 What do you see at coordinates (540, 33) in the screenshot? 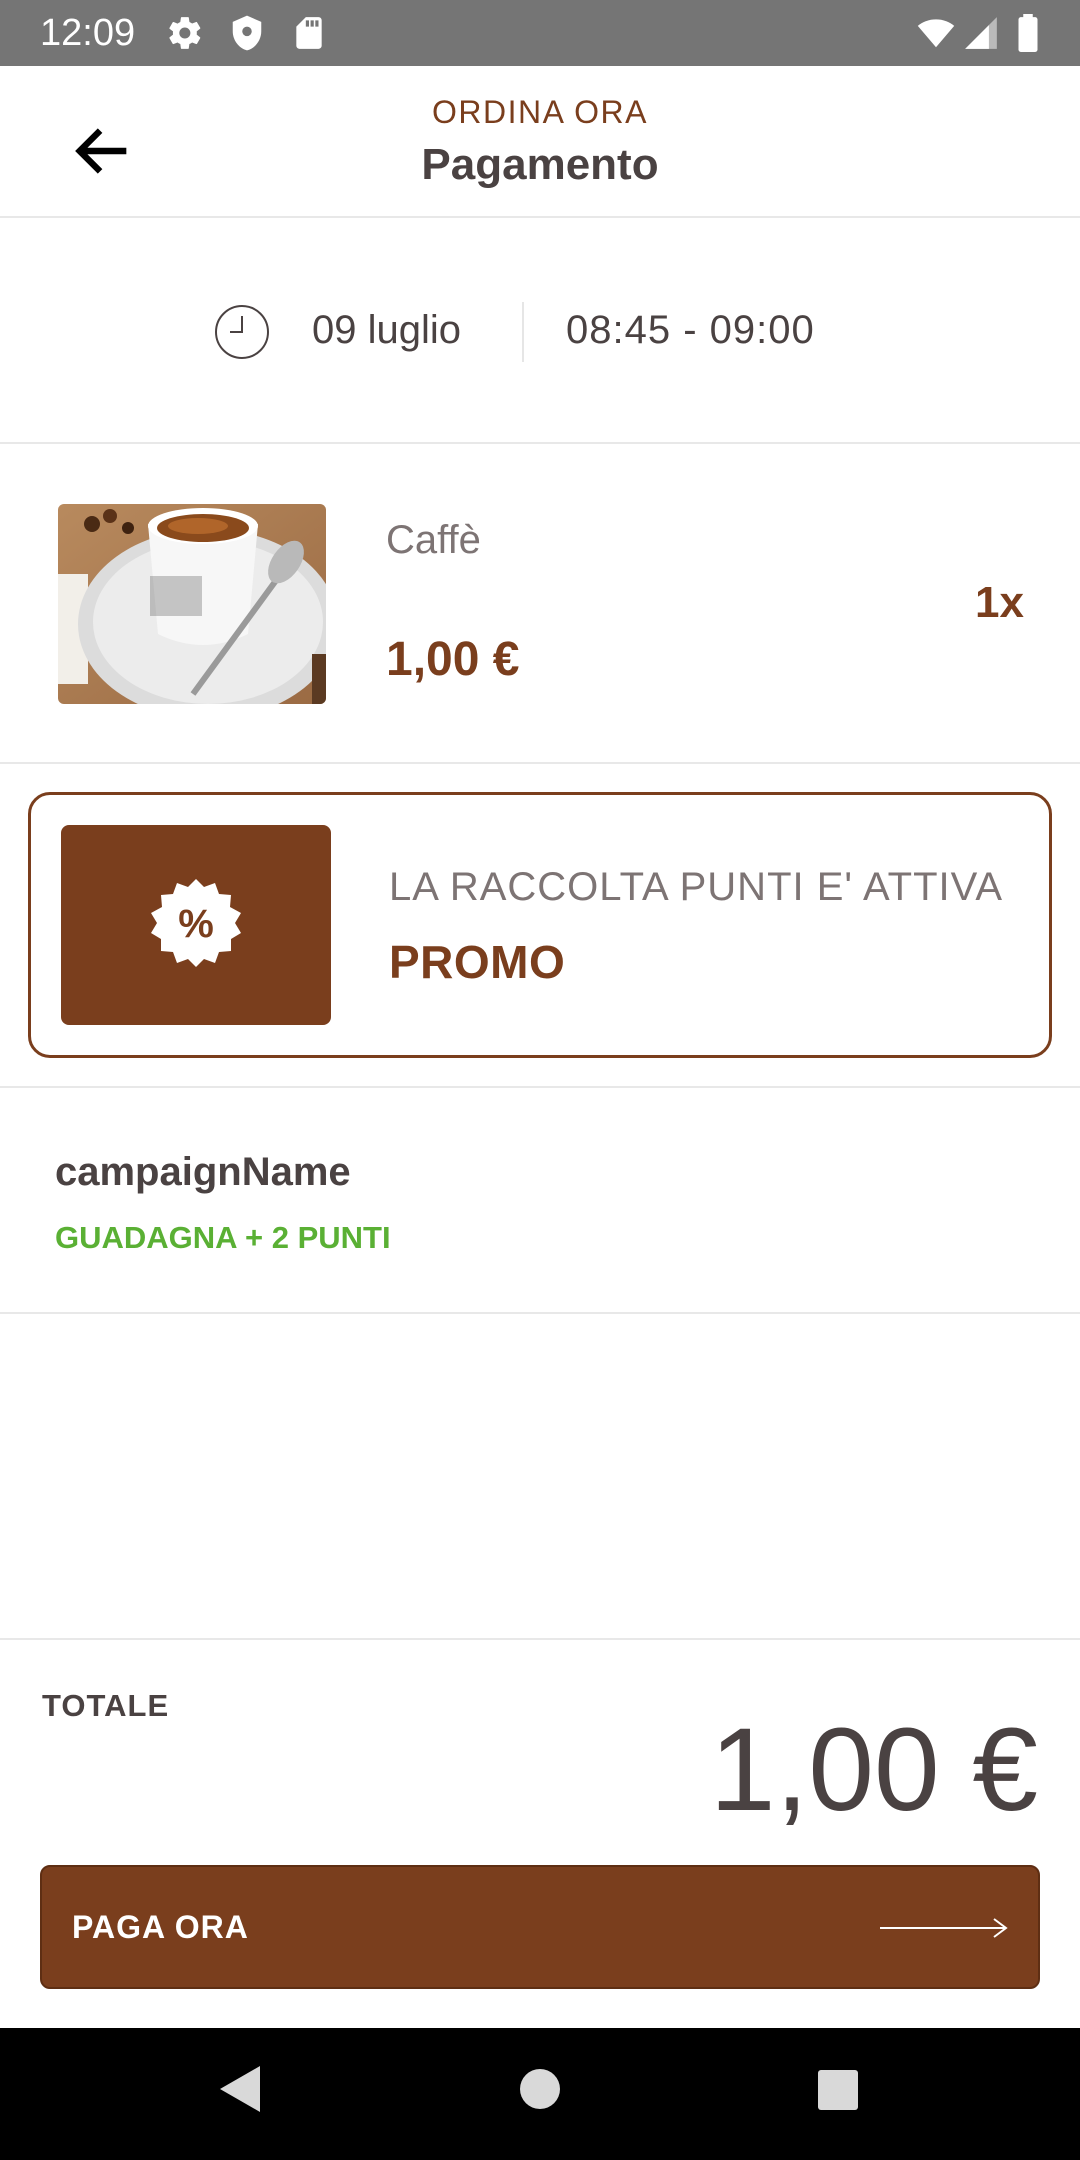
I see `status-bar: 12:09` at bounding box center [540, 33].